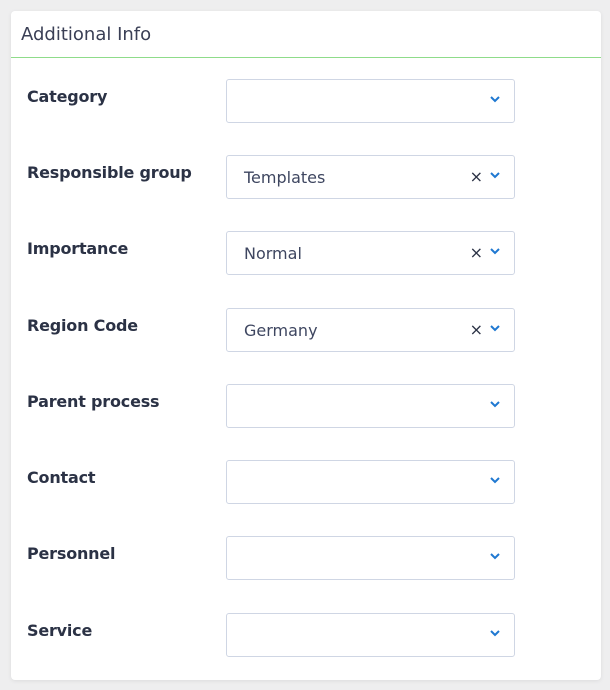  Describe the element at coordinates (60, 630) in the screenshot. I see `field-label: Service` at that location.